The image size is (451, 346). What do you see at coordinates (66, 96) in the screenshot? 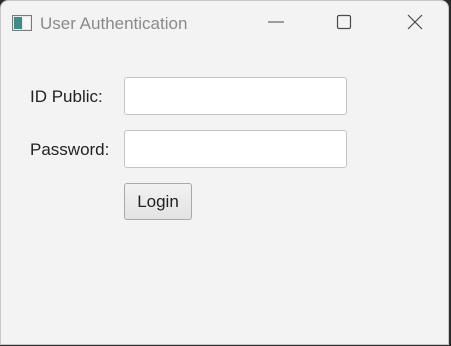
I see `id-public-label: ID Public:` at bounding box center [66, 96].